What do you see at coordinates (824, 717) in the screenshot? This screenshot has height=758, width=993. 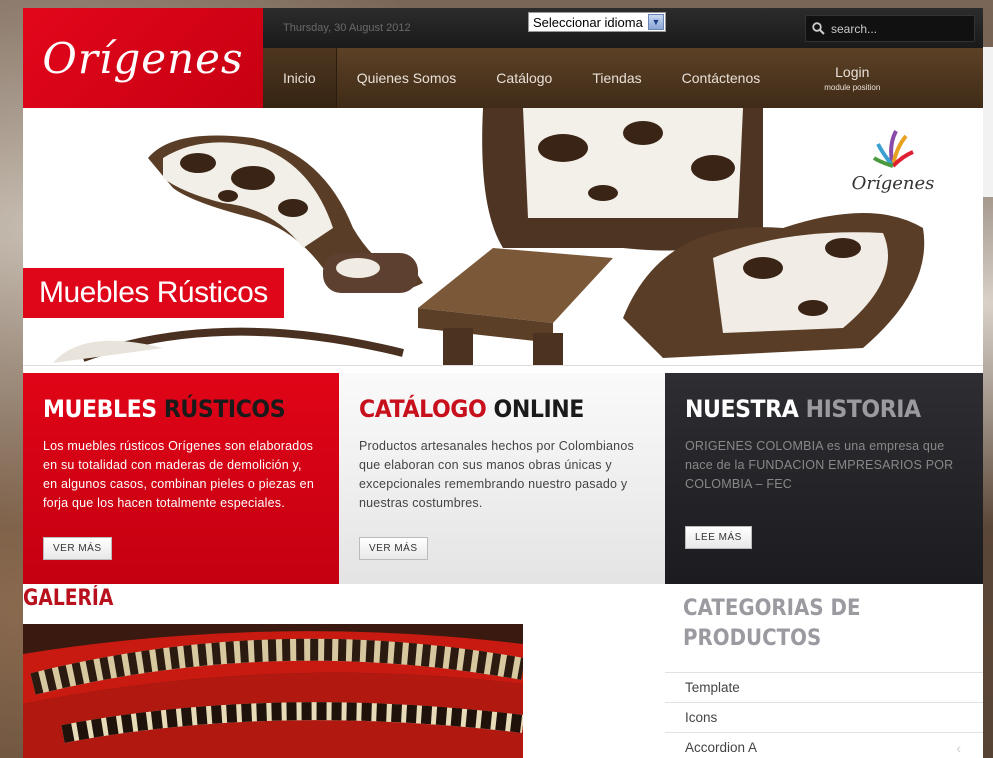 I see `category-item-icons: Icons` at bounding box center [824, 717].